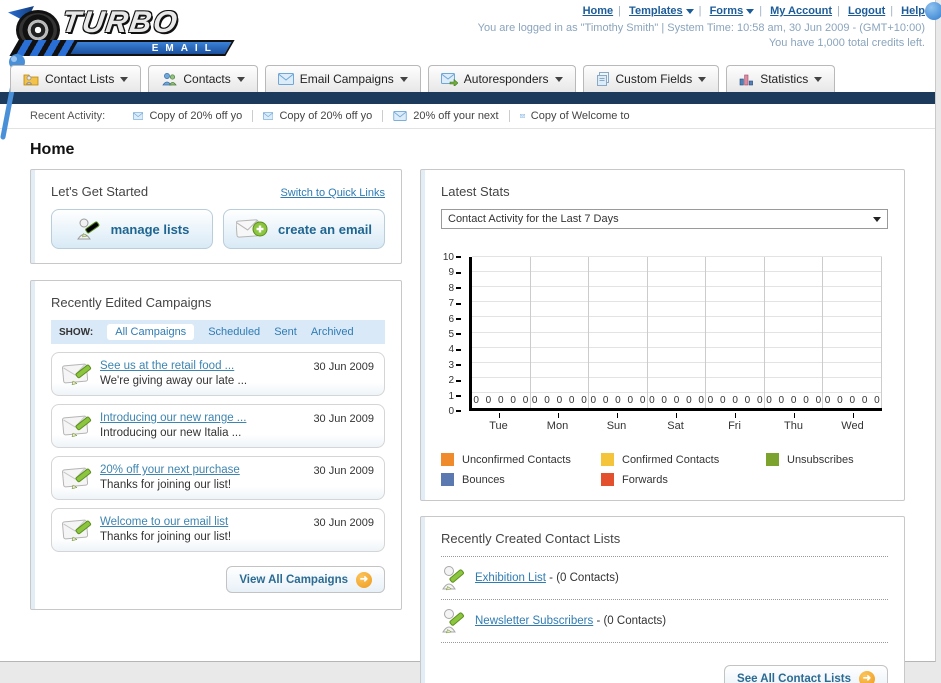 The image size is (941, 683). What do you see at coordinates (305, 579) in the screenshot?
I see `view-all-campaigns-button: View All Campaigns ➜` at bounding box center [305, 579].